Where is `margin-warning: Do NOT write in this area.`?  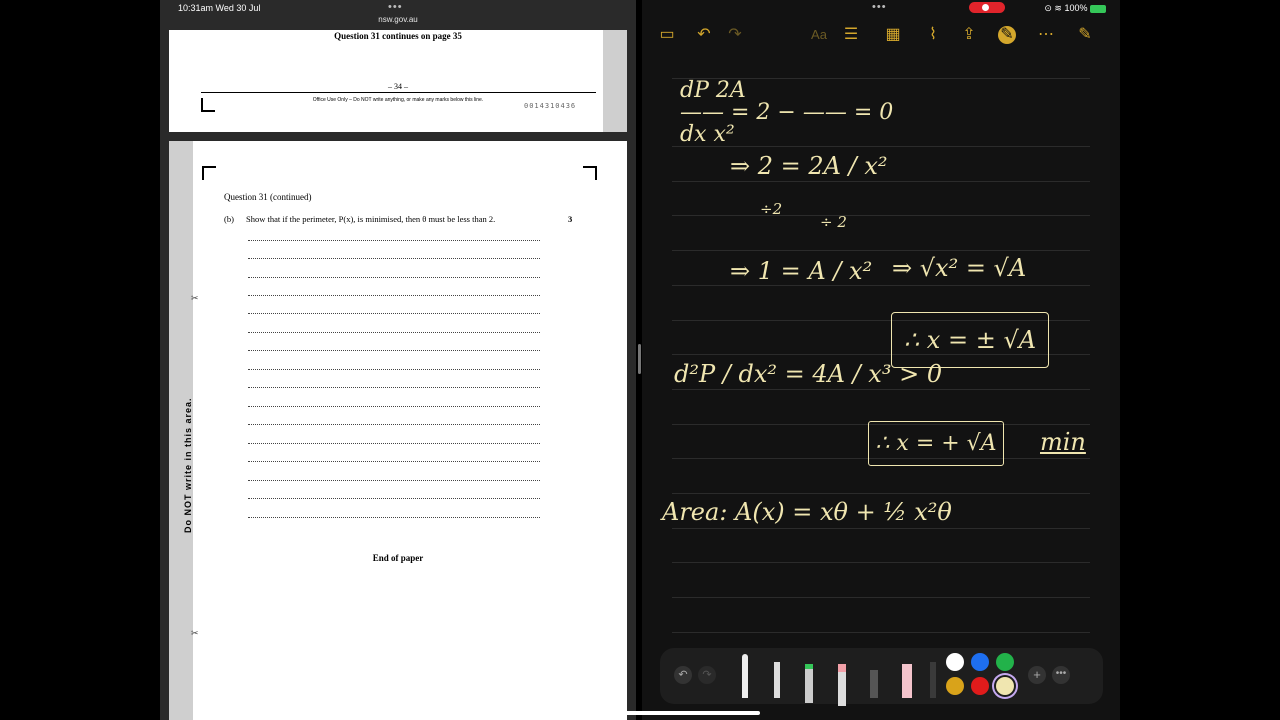 margin-warning: Do NOT write in this area. is located at coordinates (188, 465).